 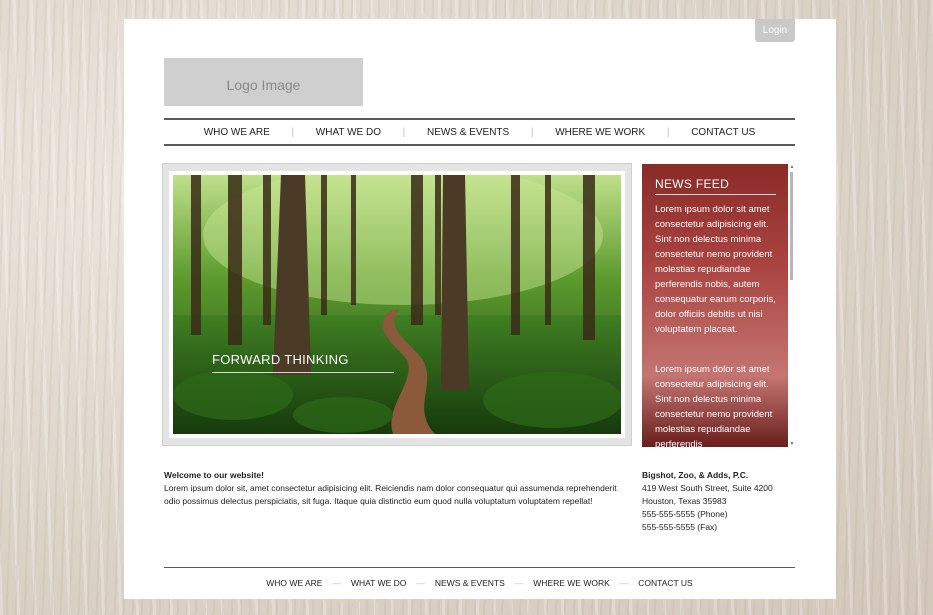 I want to click on nav-item-news-events: NEWS & EVENTS, so click(x=468, y=132).